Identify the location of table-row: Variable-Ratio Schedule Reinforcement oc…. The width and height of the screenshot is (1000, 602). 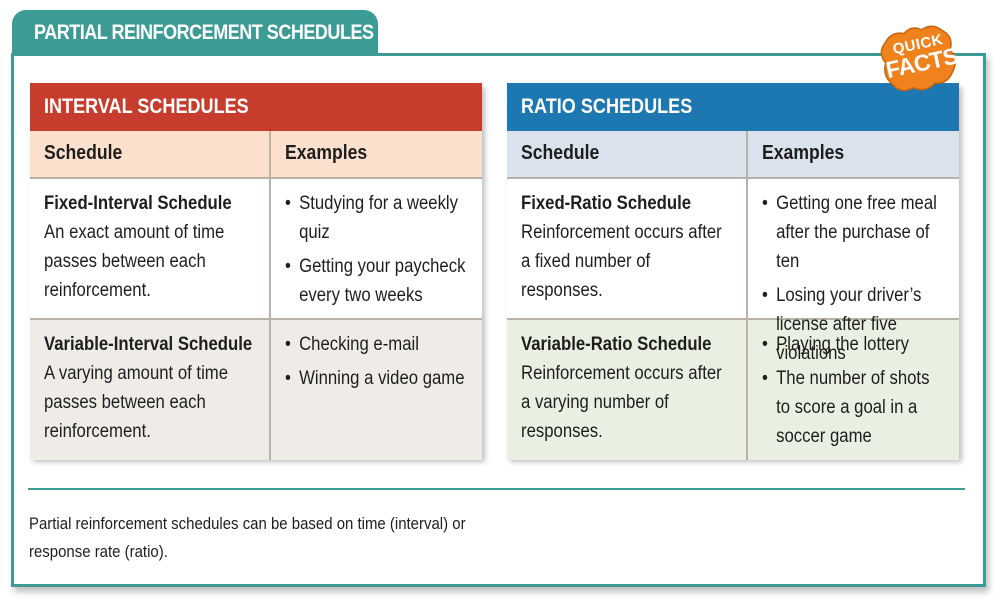
(733, 389).